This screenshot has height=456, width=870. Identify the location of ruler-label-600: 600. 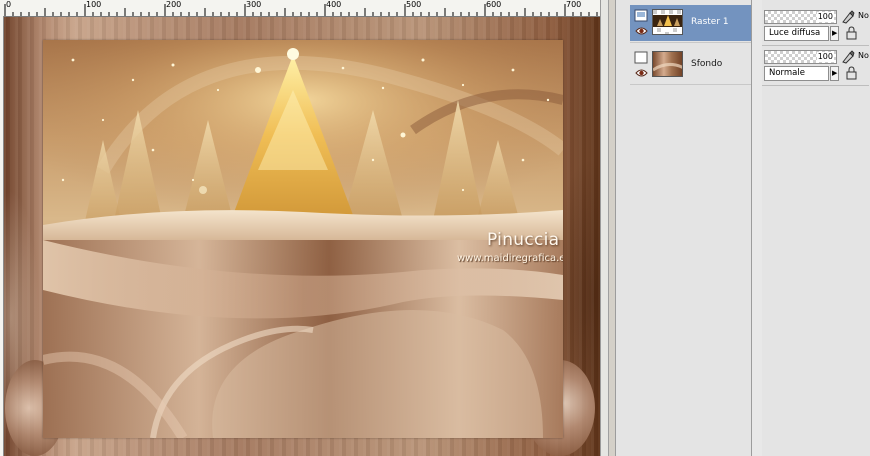
(494, 4).